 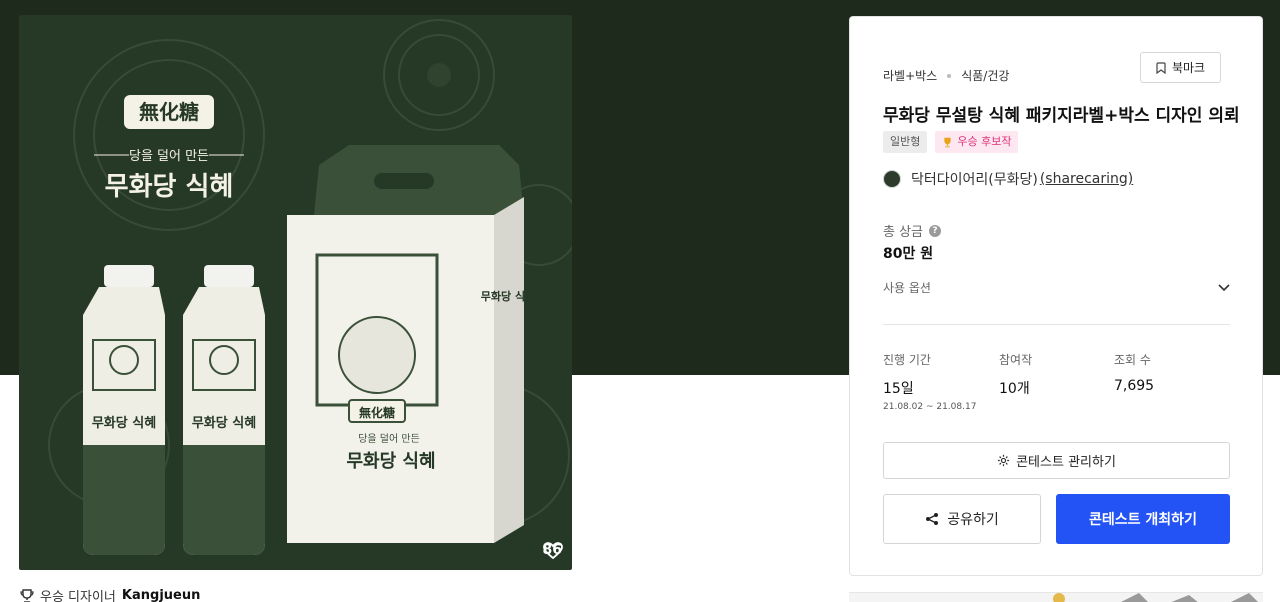 What do you see at coordinates (1061, 116) in the screenshot?
I see `contest-title: 무화당 무설탕 식혜 패키지라벨+박스 디자인 의뢰` at bounding box center [1061, 116].